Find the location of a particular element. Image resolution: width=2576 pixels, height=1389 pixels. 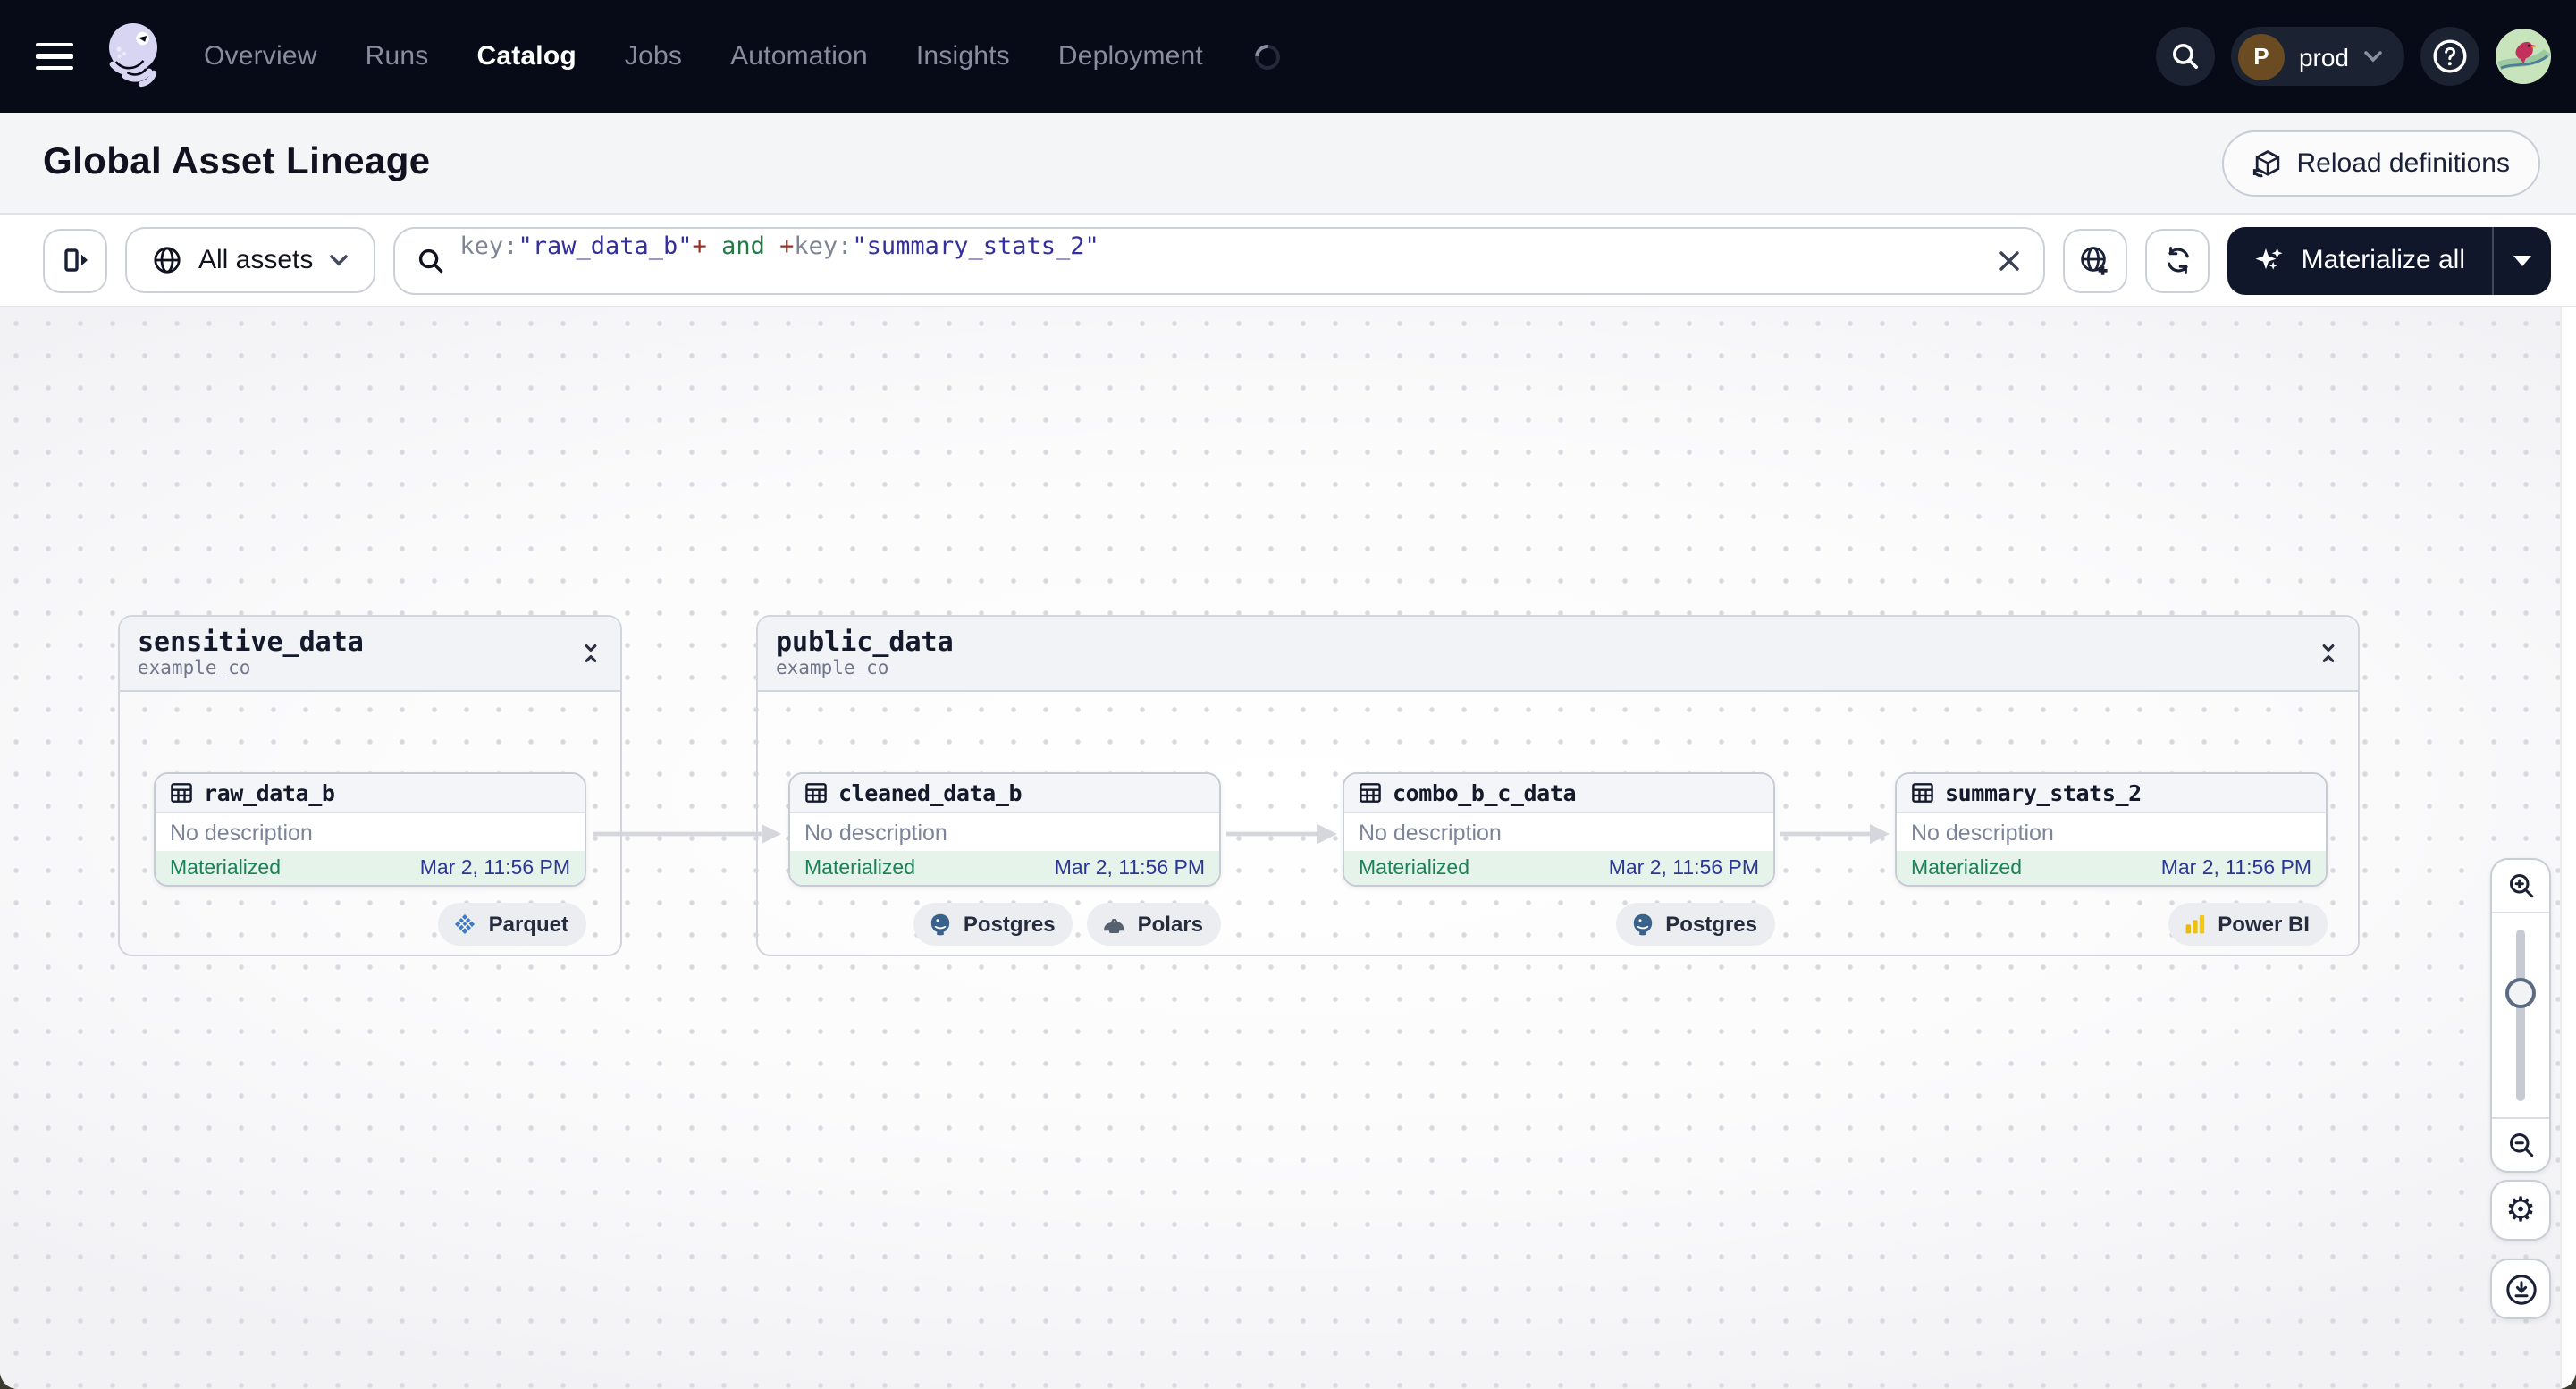

polars-icon is located at coordinates (1114, 926).